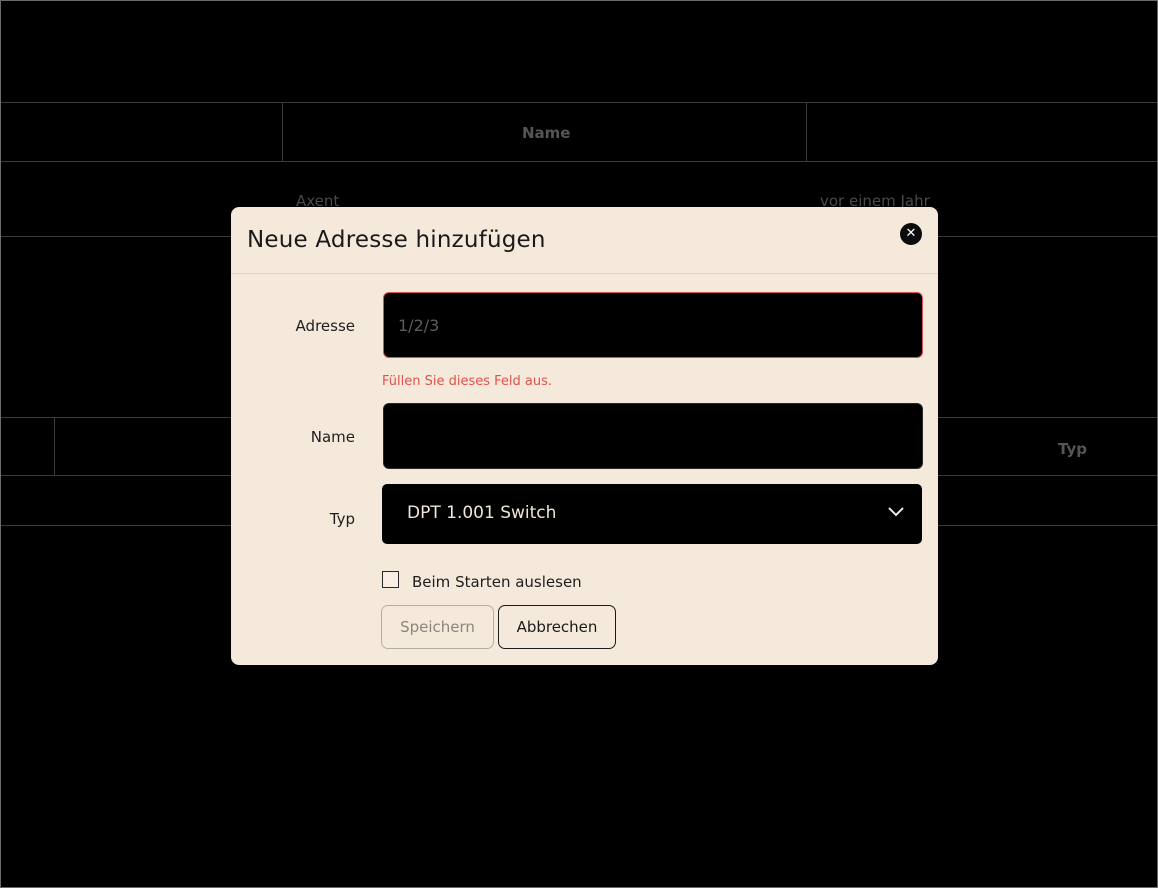 Image resolution: width=1158 pixels, height=888 pixels. What do you see at coordinates (390, 579) in the screenshot?
I see `read-on-start-checkbox` at bounding box center [390, 579].